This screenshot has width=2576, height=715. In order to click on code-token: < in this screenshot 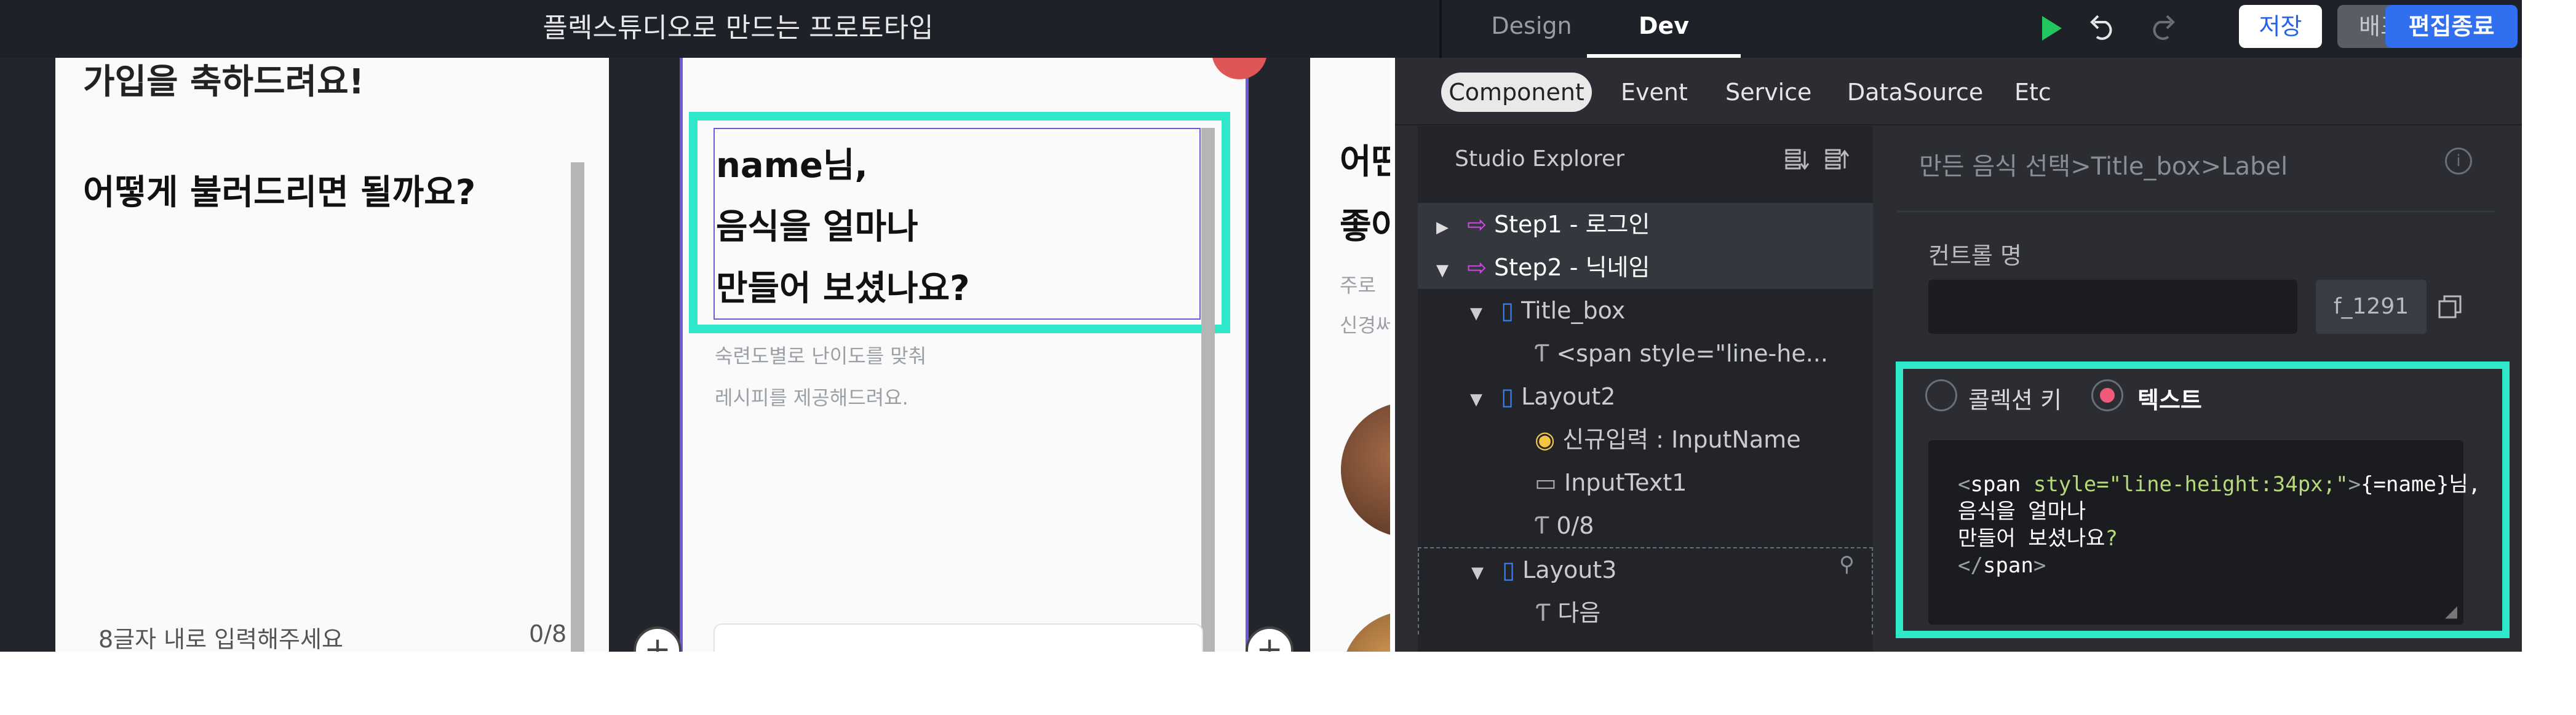, I will do `click(1964, 484)`.